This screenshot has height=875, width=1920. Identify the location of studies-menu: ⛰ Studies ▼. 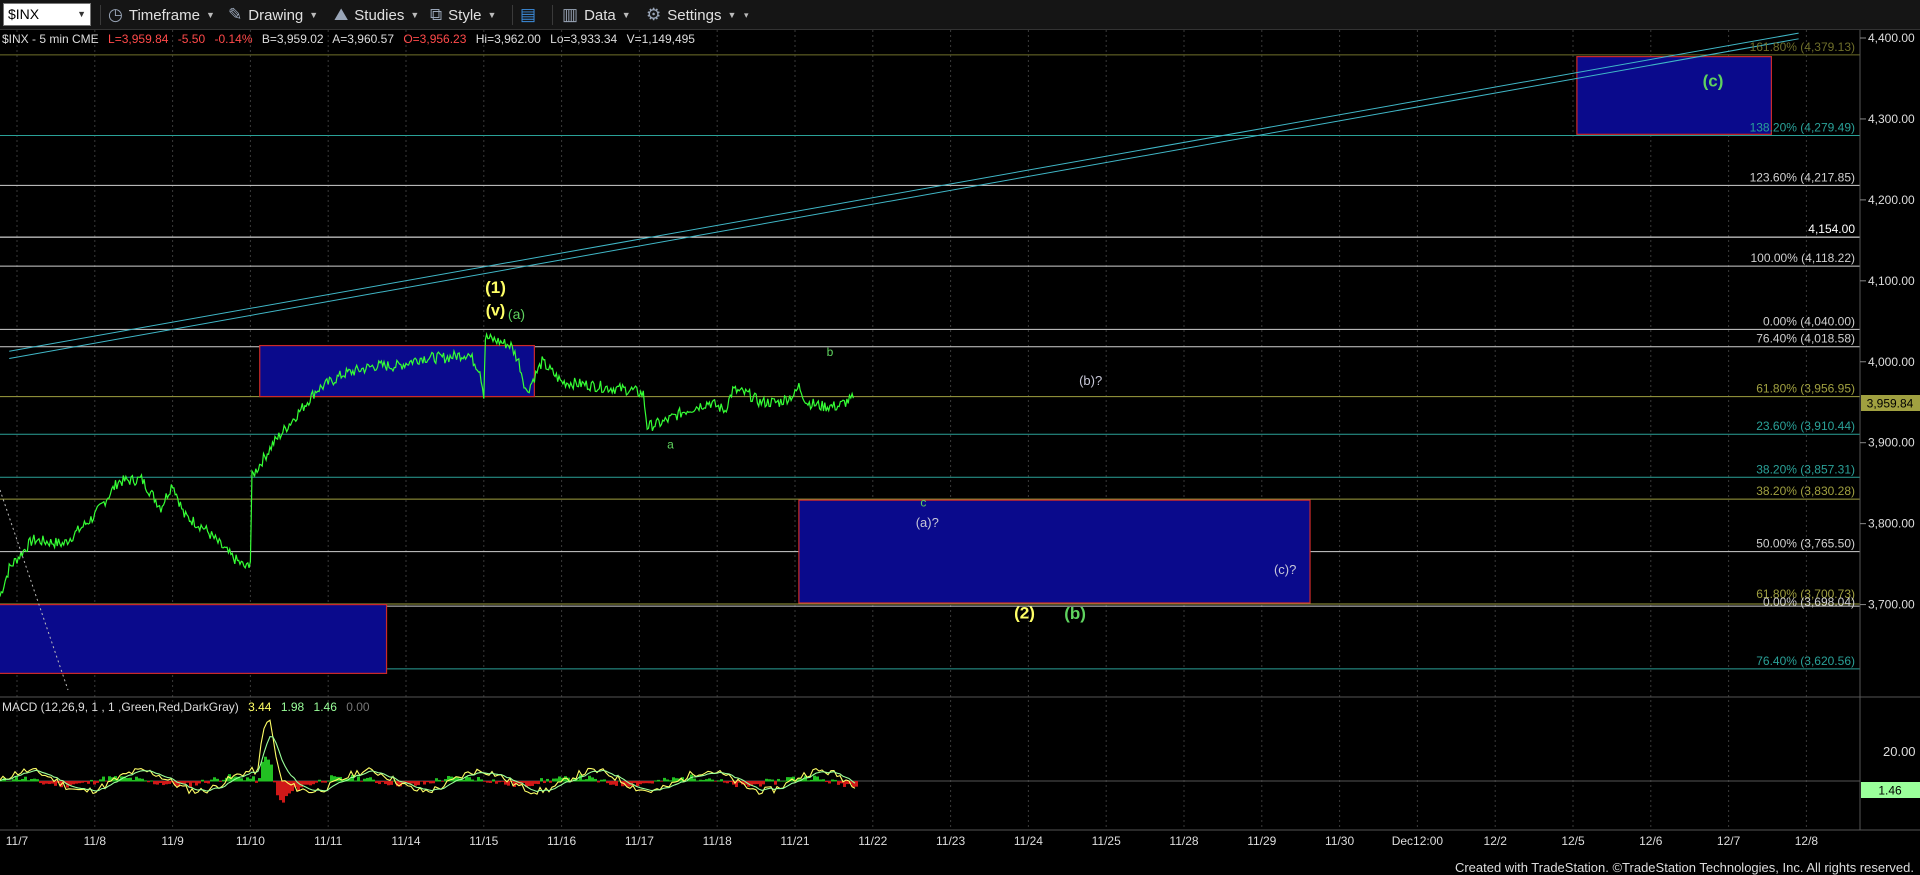
(376, 15).